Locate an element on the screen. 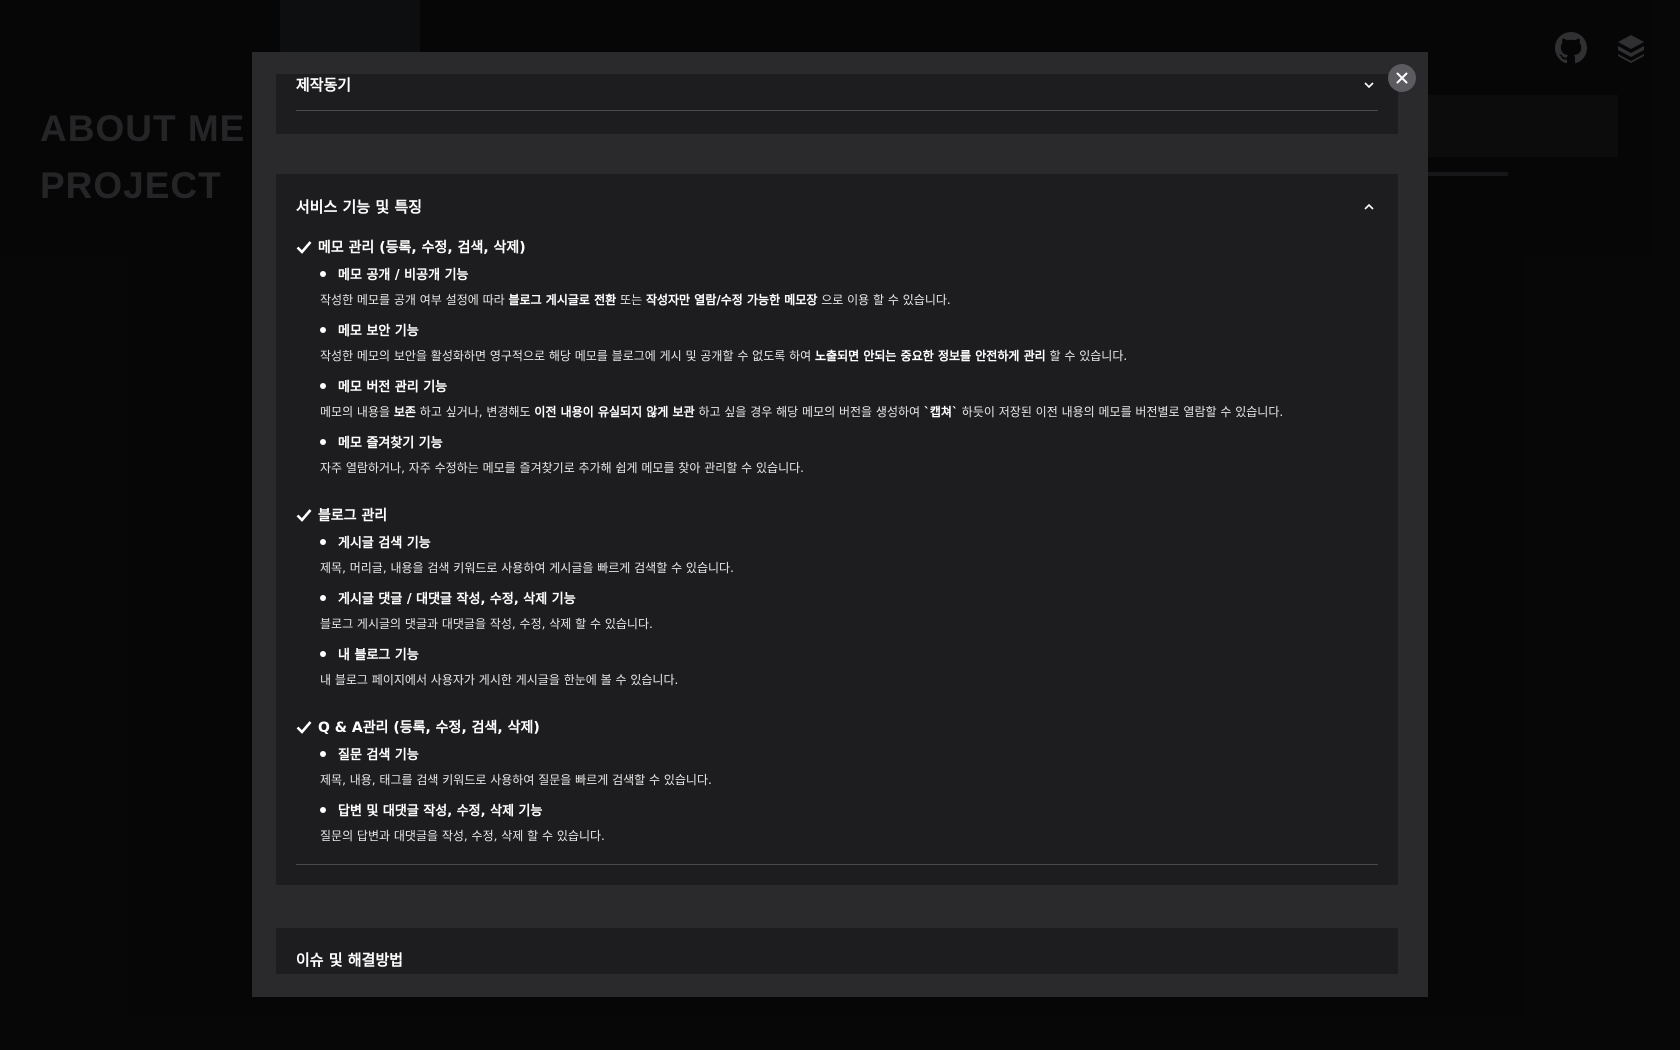 Image resolution: width=1680 pixels, height=1050 pixels. feature-item-title: 메모 버전 관리 기능 is located at coordinates (383, 385).